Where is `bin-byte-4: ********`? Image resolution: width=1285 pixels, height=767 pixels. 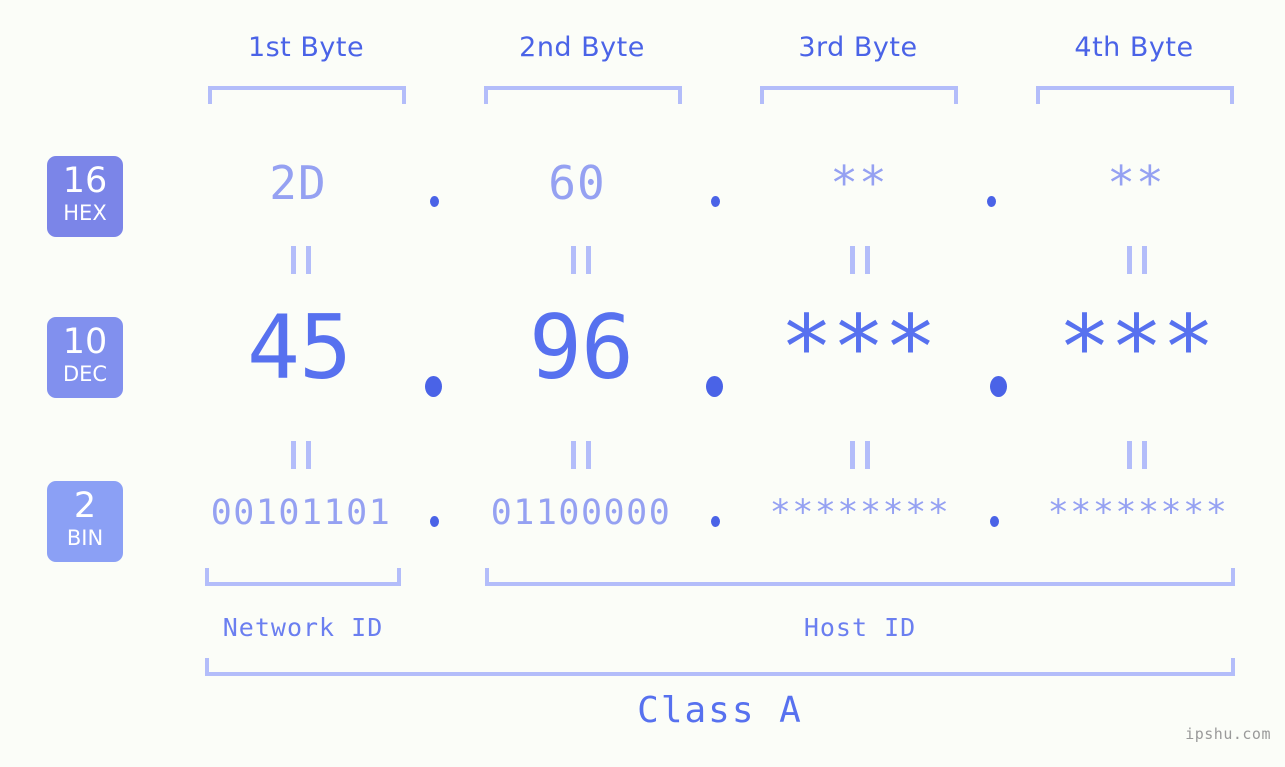
bin-byte-4: ******** is located at coordinates (1138, 513).